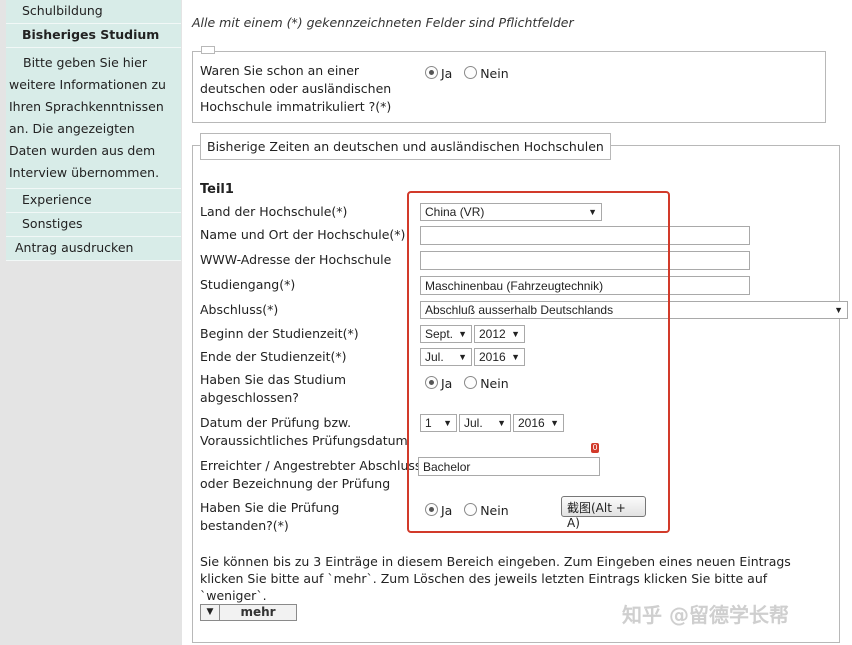 The height and width of the screenshot is (645, 852). What do you see at coordinates (258, 612) in the screenshot?
I see `more-button-label: mehr` at bounding box center [258, 612].